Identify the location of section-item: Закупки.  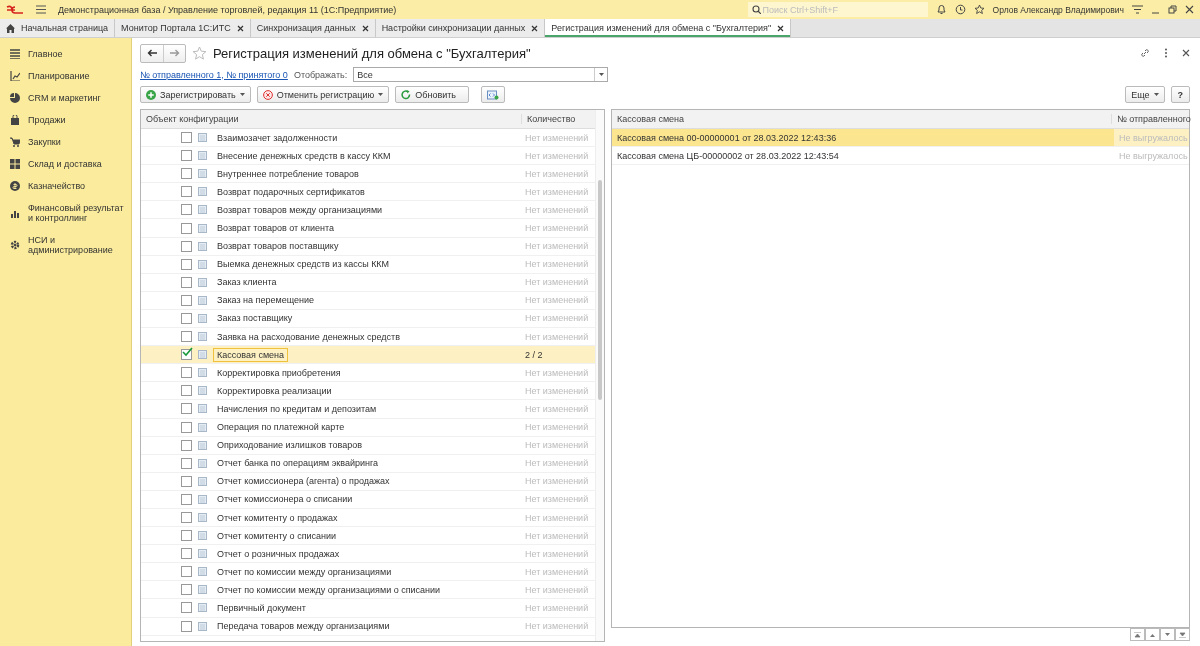
(65, 142).